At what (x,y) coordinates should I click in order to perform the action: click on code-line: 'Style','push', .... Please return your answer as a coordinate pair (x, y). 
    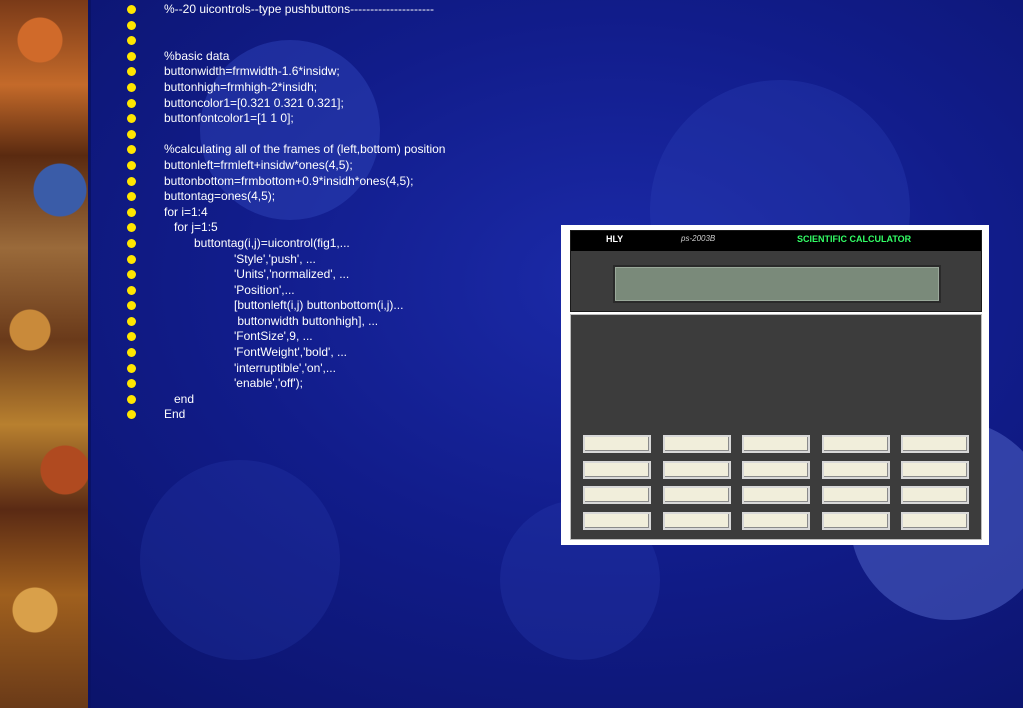
    Looking at the image, I should click on (343, 260).